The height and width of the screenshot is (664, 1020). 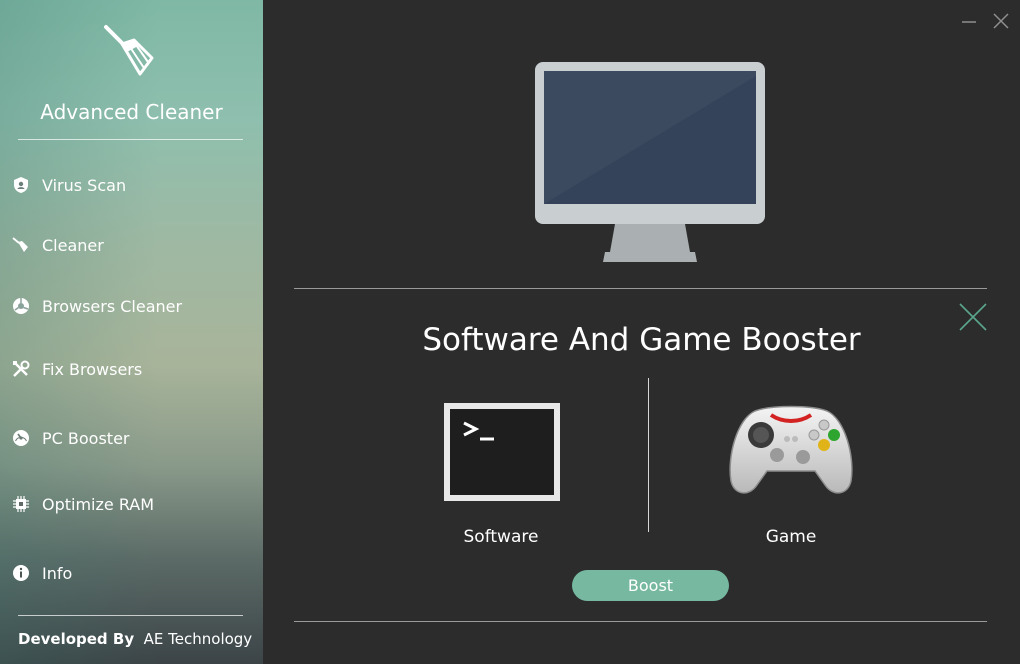 What do you see at coordinates (501, 537) in the screenshot?
I see `software-label: Software` at bounding box center [501, 537].